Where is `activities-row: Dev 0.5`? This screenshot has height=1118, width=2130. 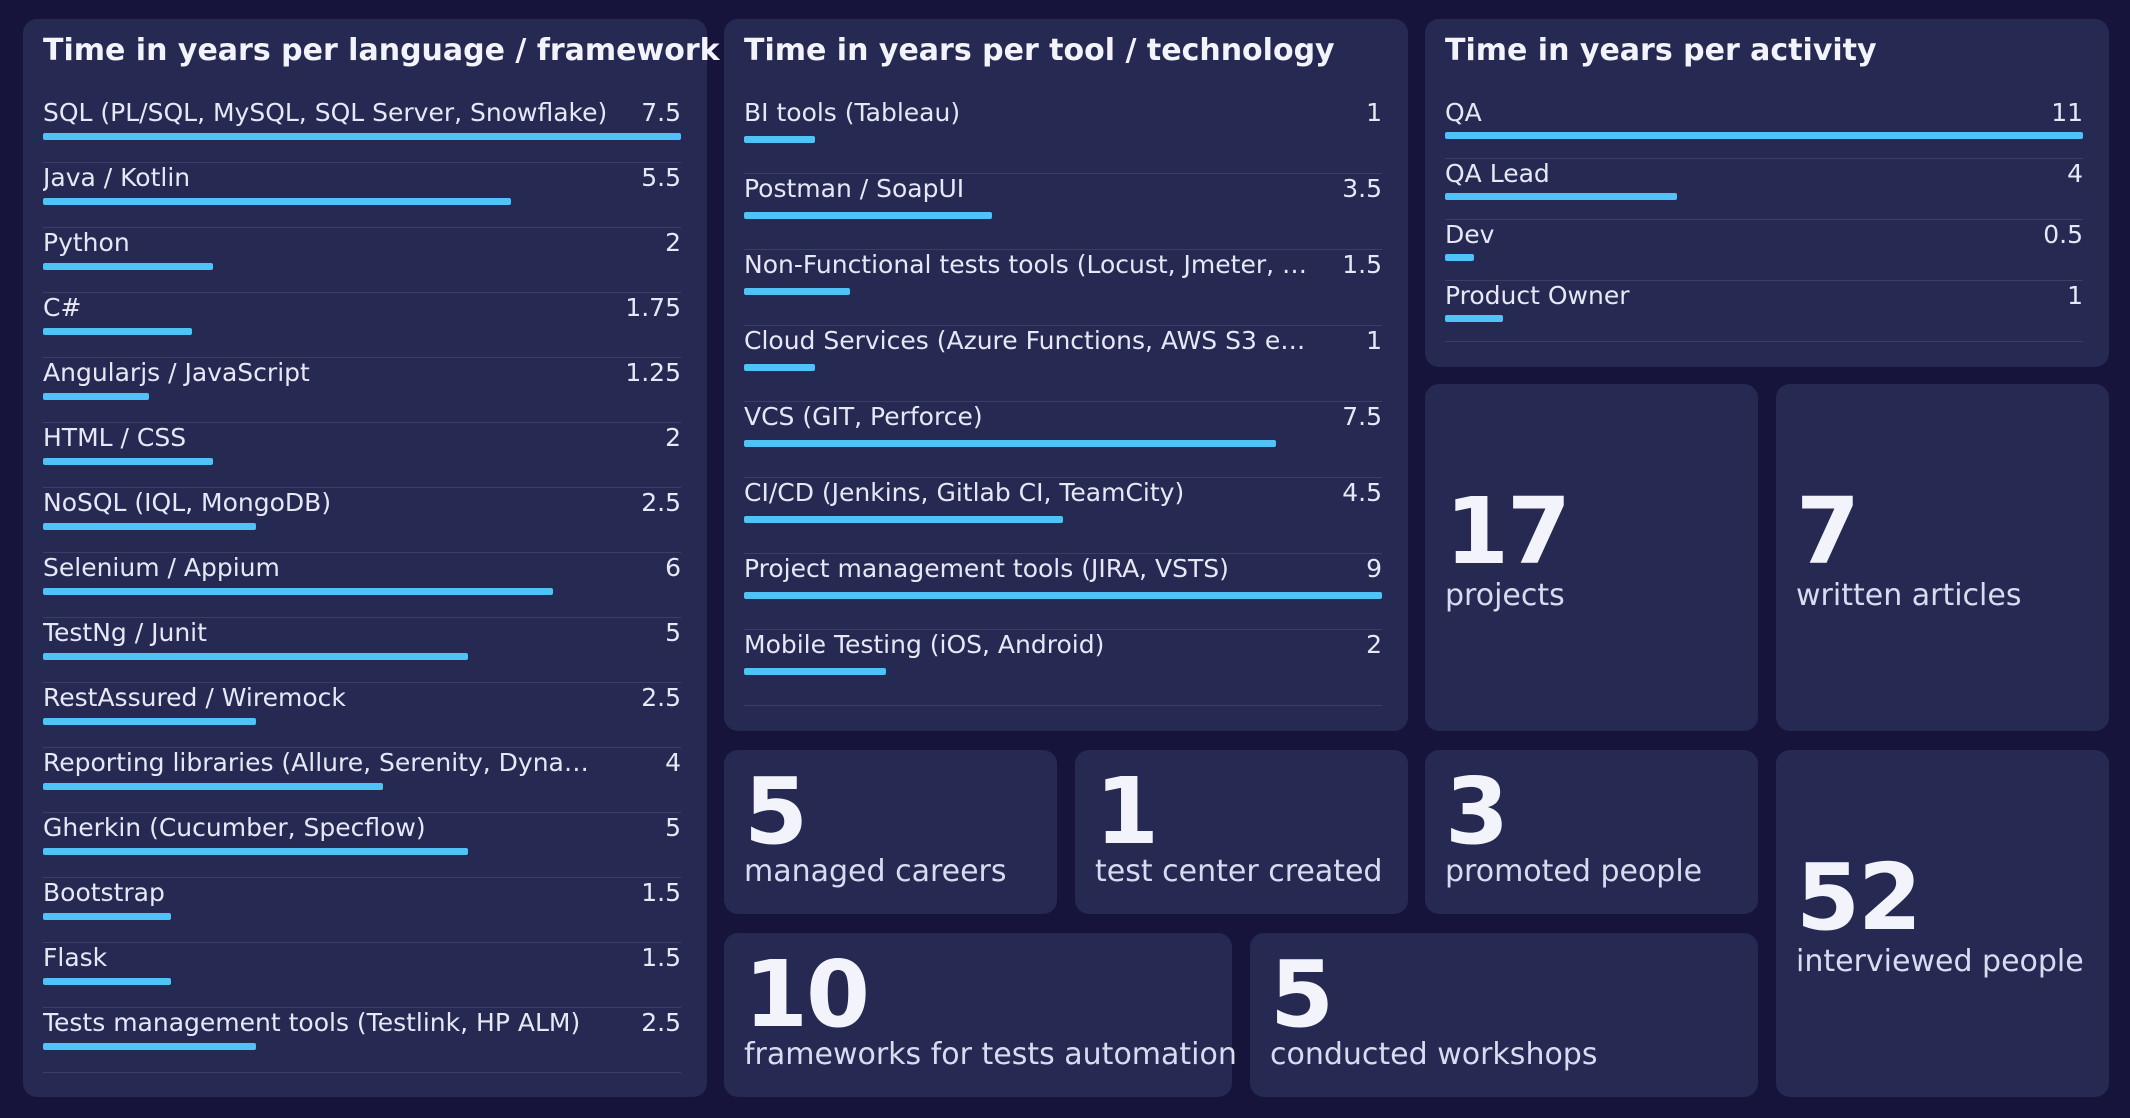 activities-row: Dev 0.5 is located at coordinates (1764, 250).